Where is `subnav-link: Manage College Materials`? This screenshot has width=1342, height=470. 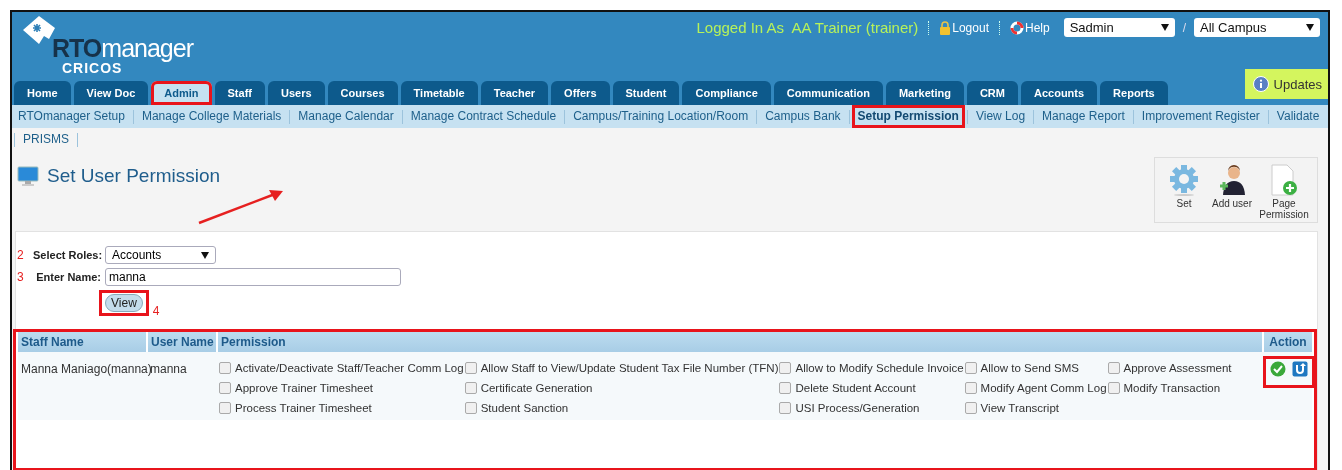
subnav-link: Manage College Materials is located at coordinates (211, 116).